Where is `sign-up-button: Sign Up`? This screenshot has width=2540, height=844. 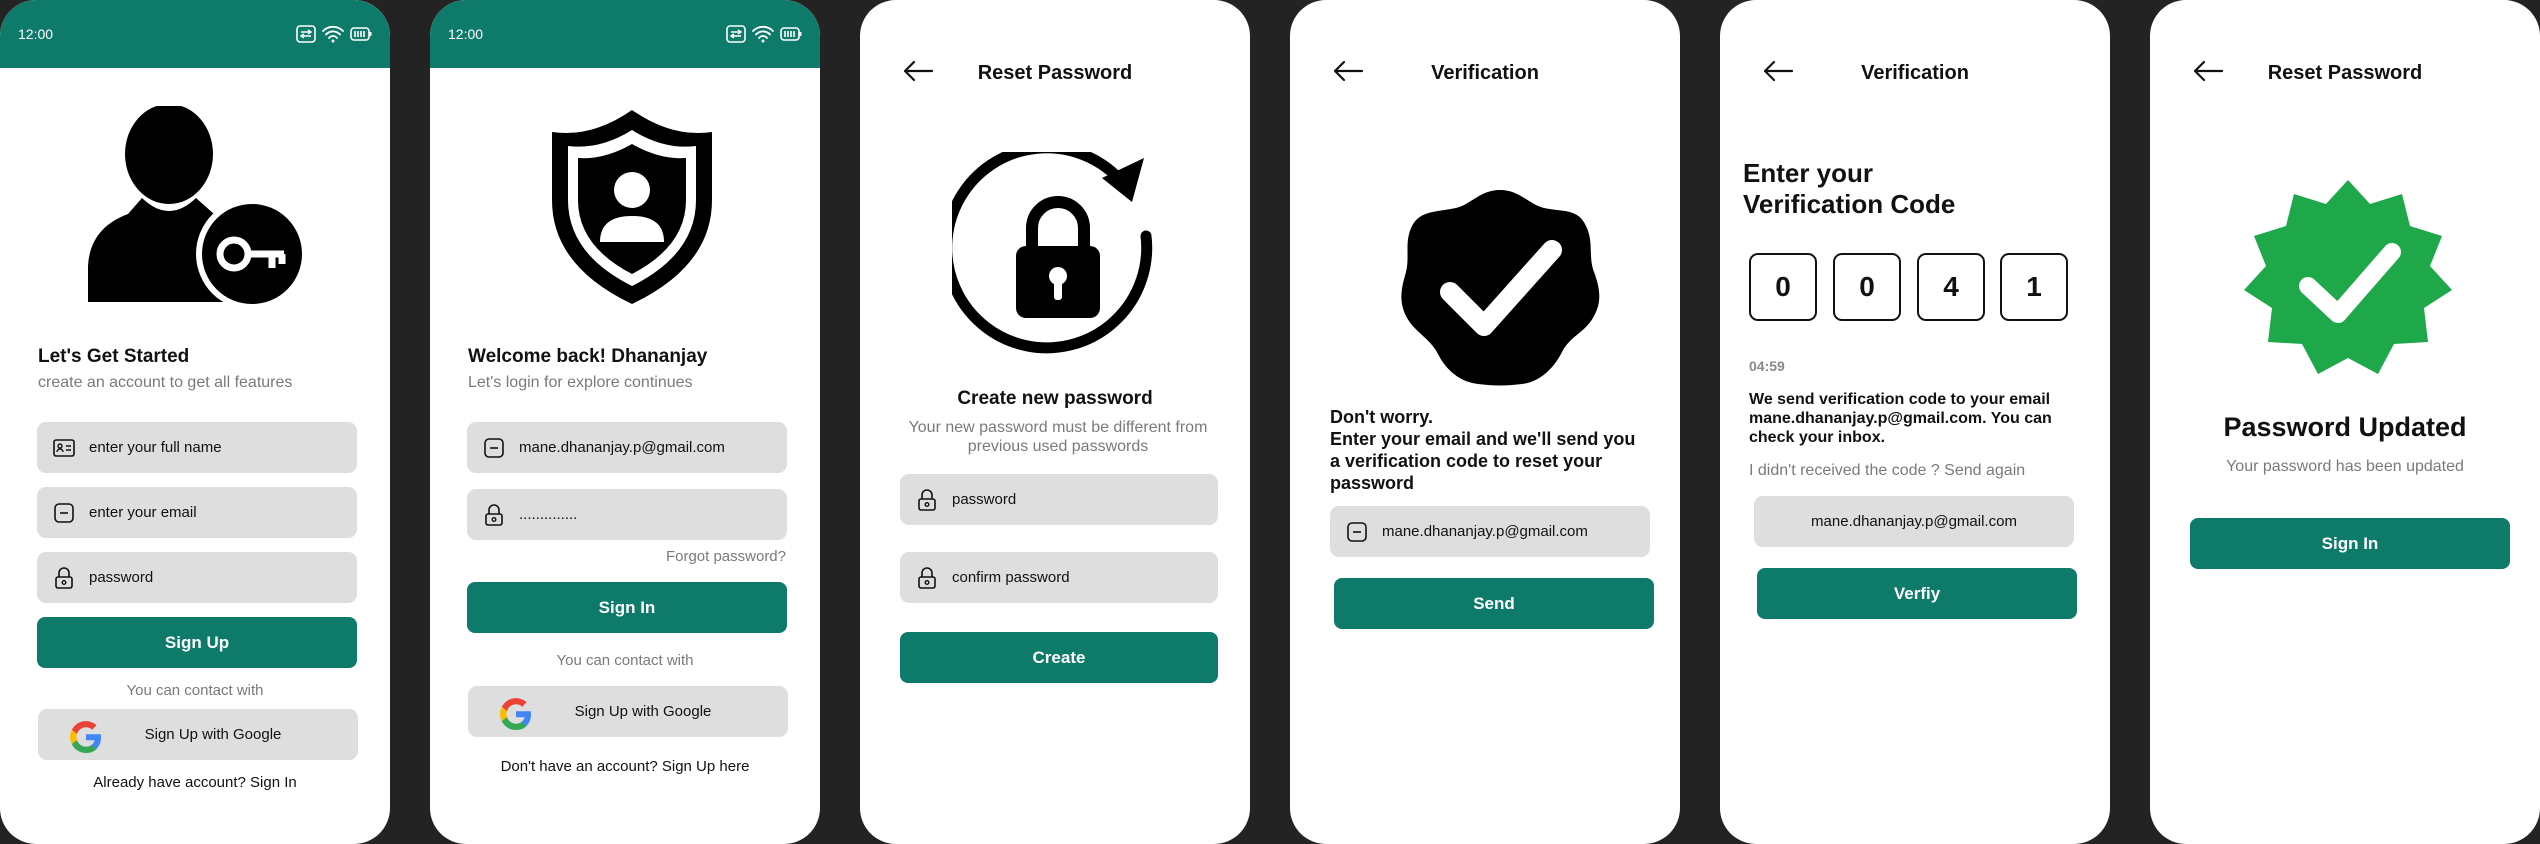
sign-up-button: Sign Up is located at coordinates (197, 642).